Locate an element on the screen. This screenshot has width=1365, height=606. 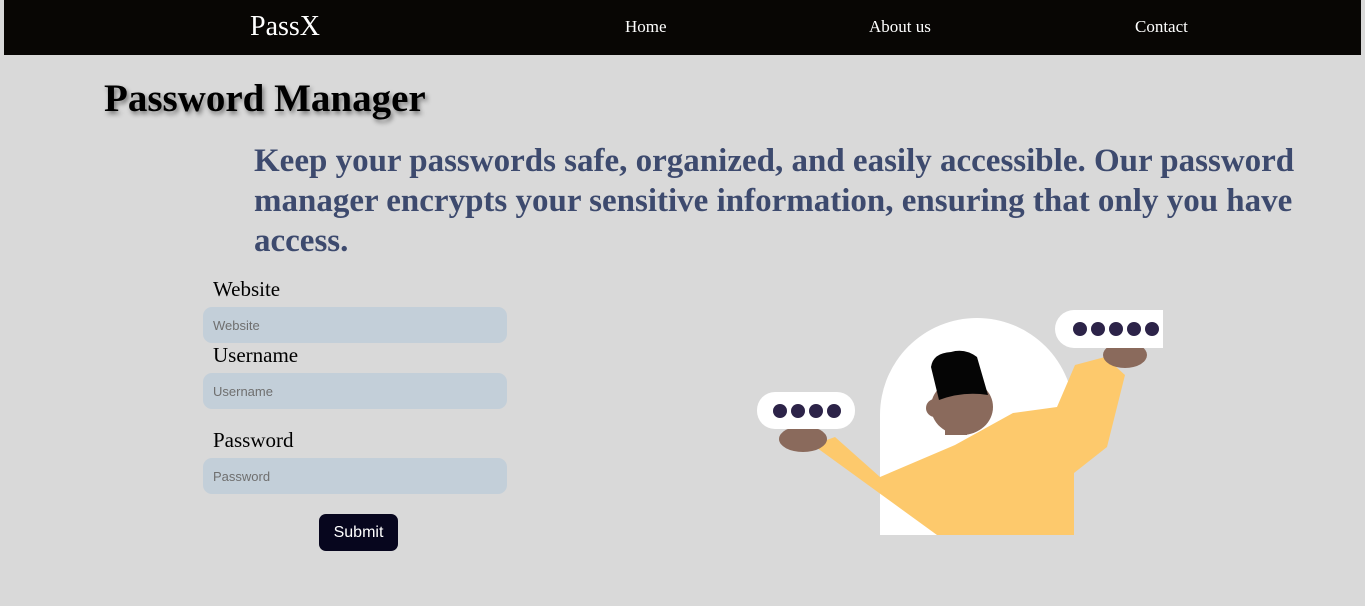
website-input is located at coordinates (355, 325).